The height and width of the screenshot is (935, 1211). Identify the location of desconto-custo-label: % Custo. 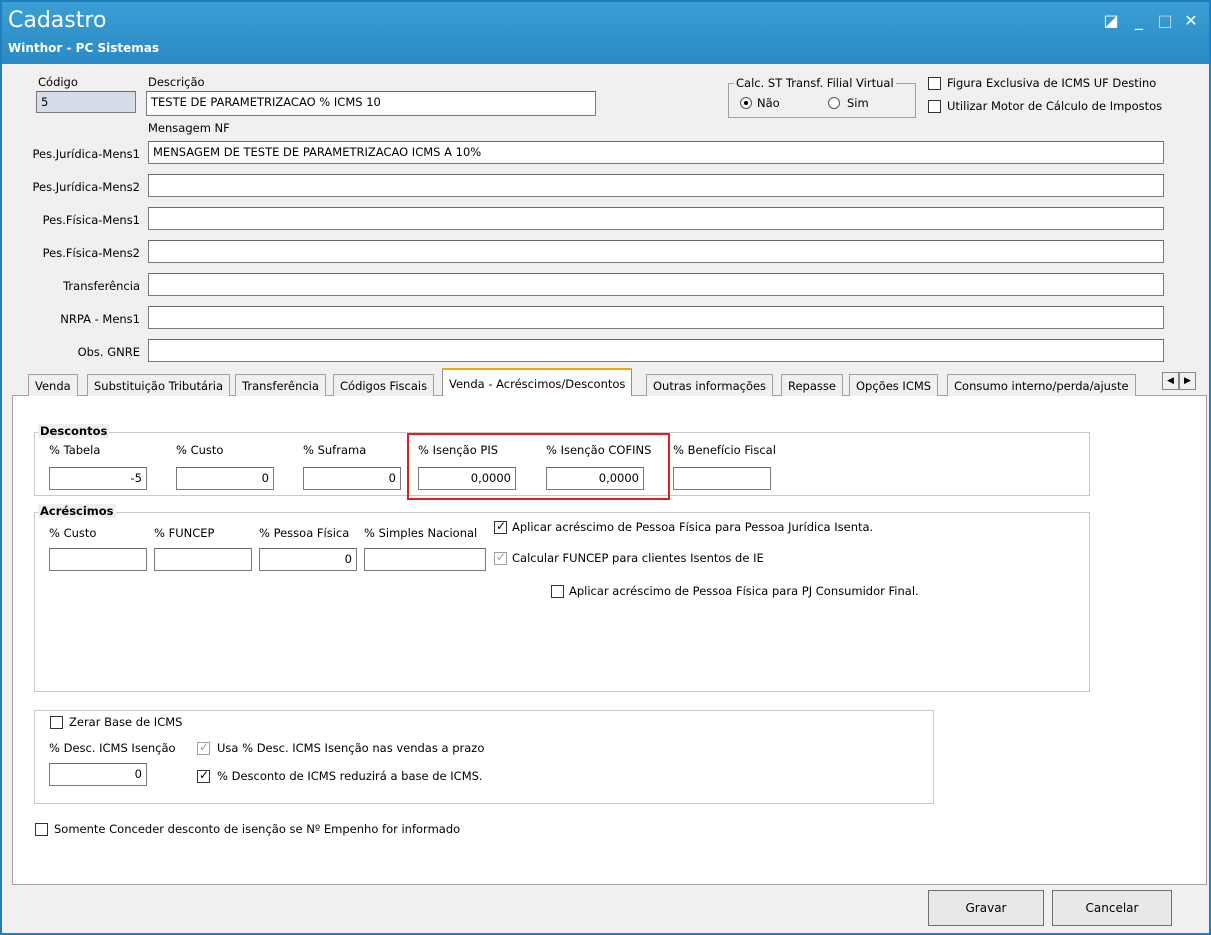
(200, 450).